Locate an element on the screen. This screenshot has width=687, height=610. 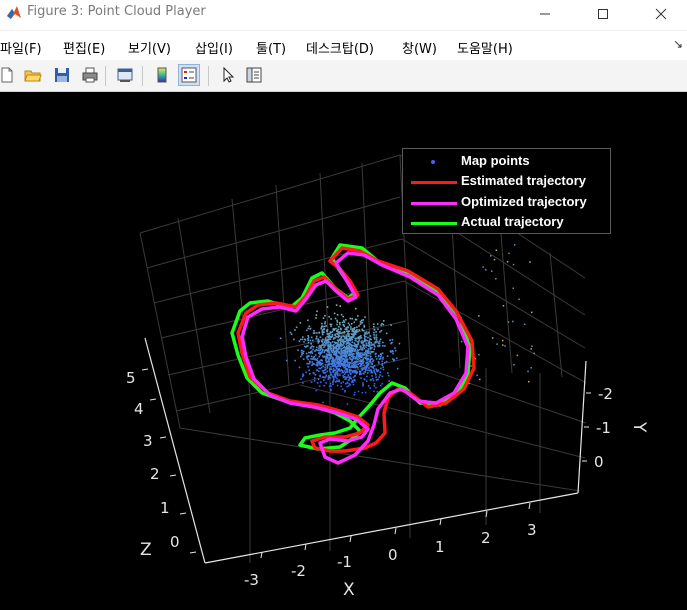
maximize-icon is located at coordinates (603, 14).